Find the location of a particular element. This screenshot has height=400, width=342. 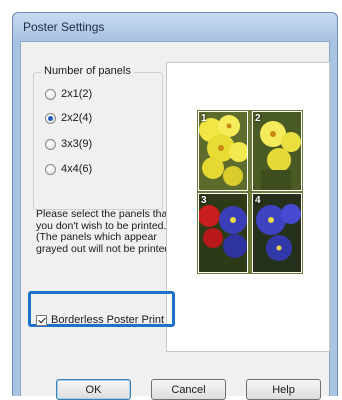

borderless-poster-checkbox: Borderless Poster Print is located at coordinates (100, 320).